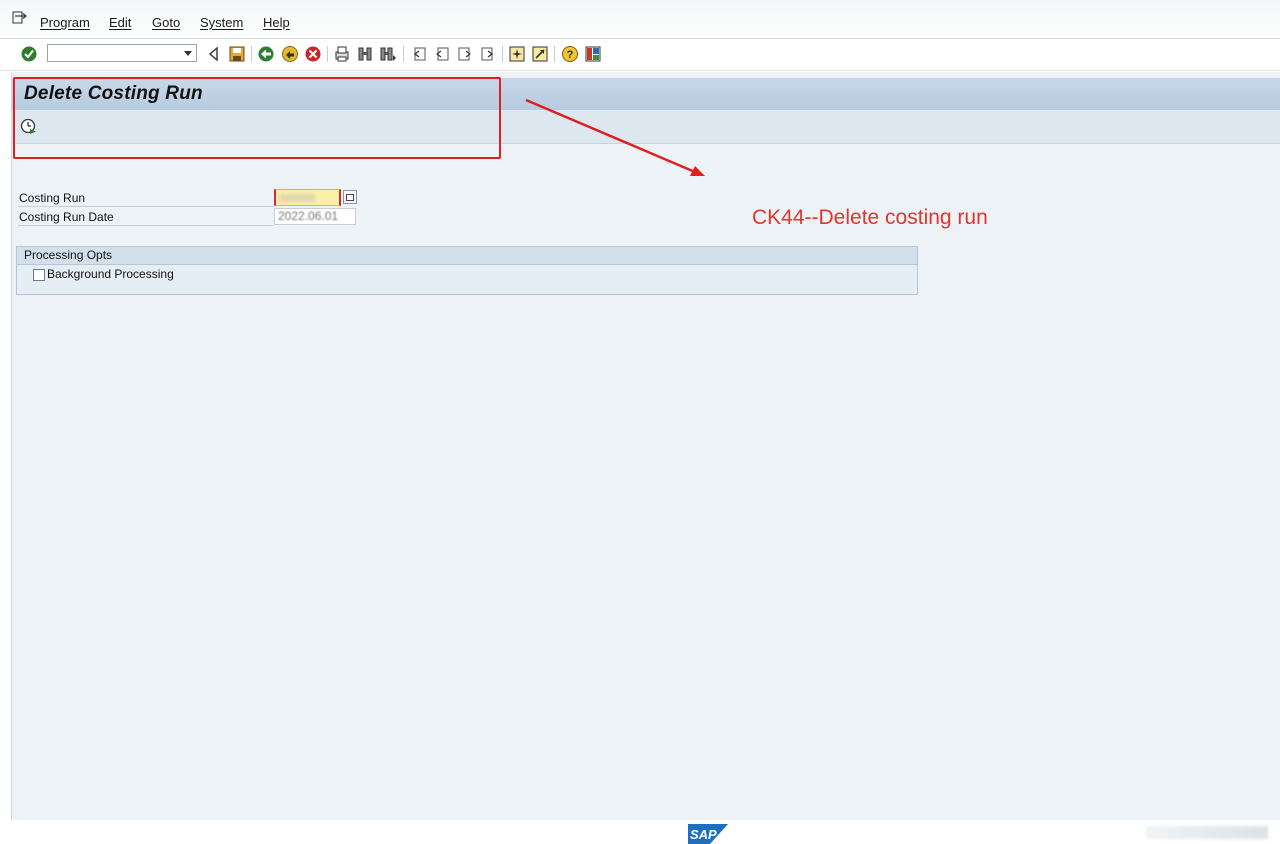 The image size is (1280, 844). I want to click on save-icon, so click(237, 54).